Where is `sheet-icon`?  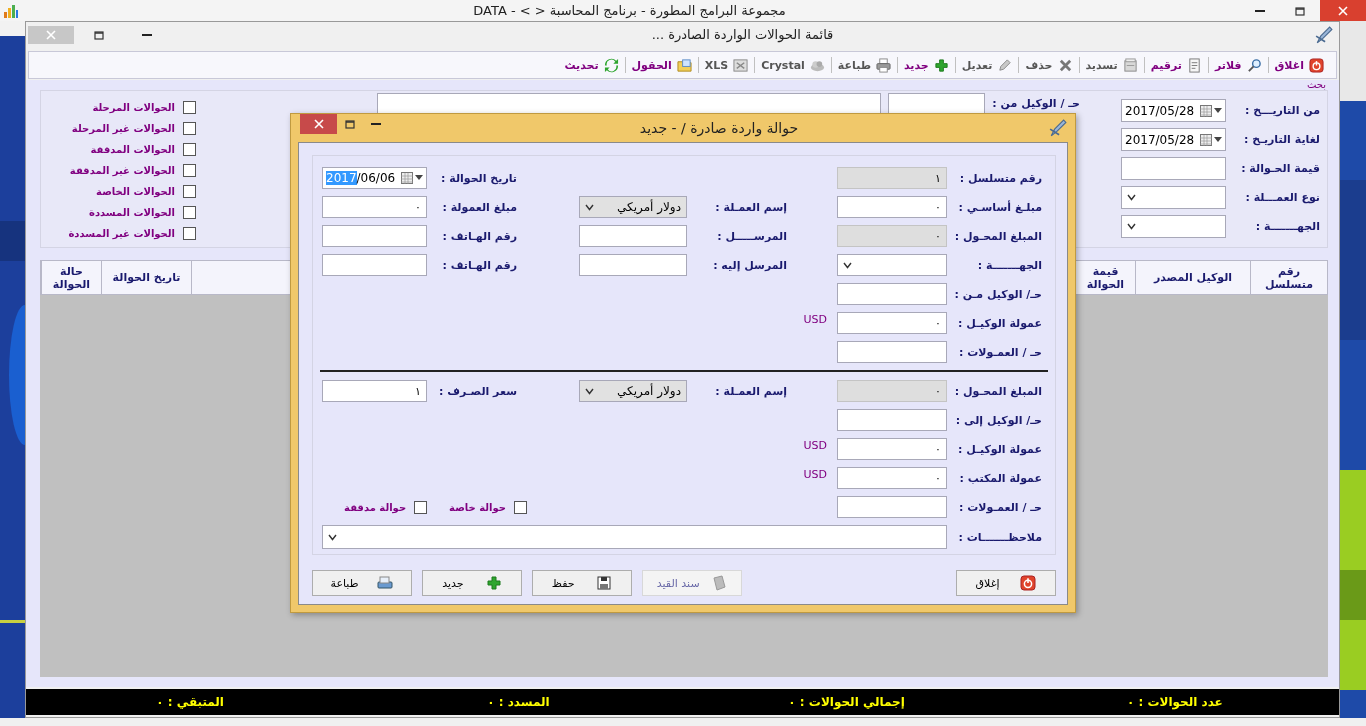 sheet-icon is located at coordinates (741, 65).